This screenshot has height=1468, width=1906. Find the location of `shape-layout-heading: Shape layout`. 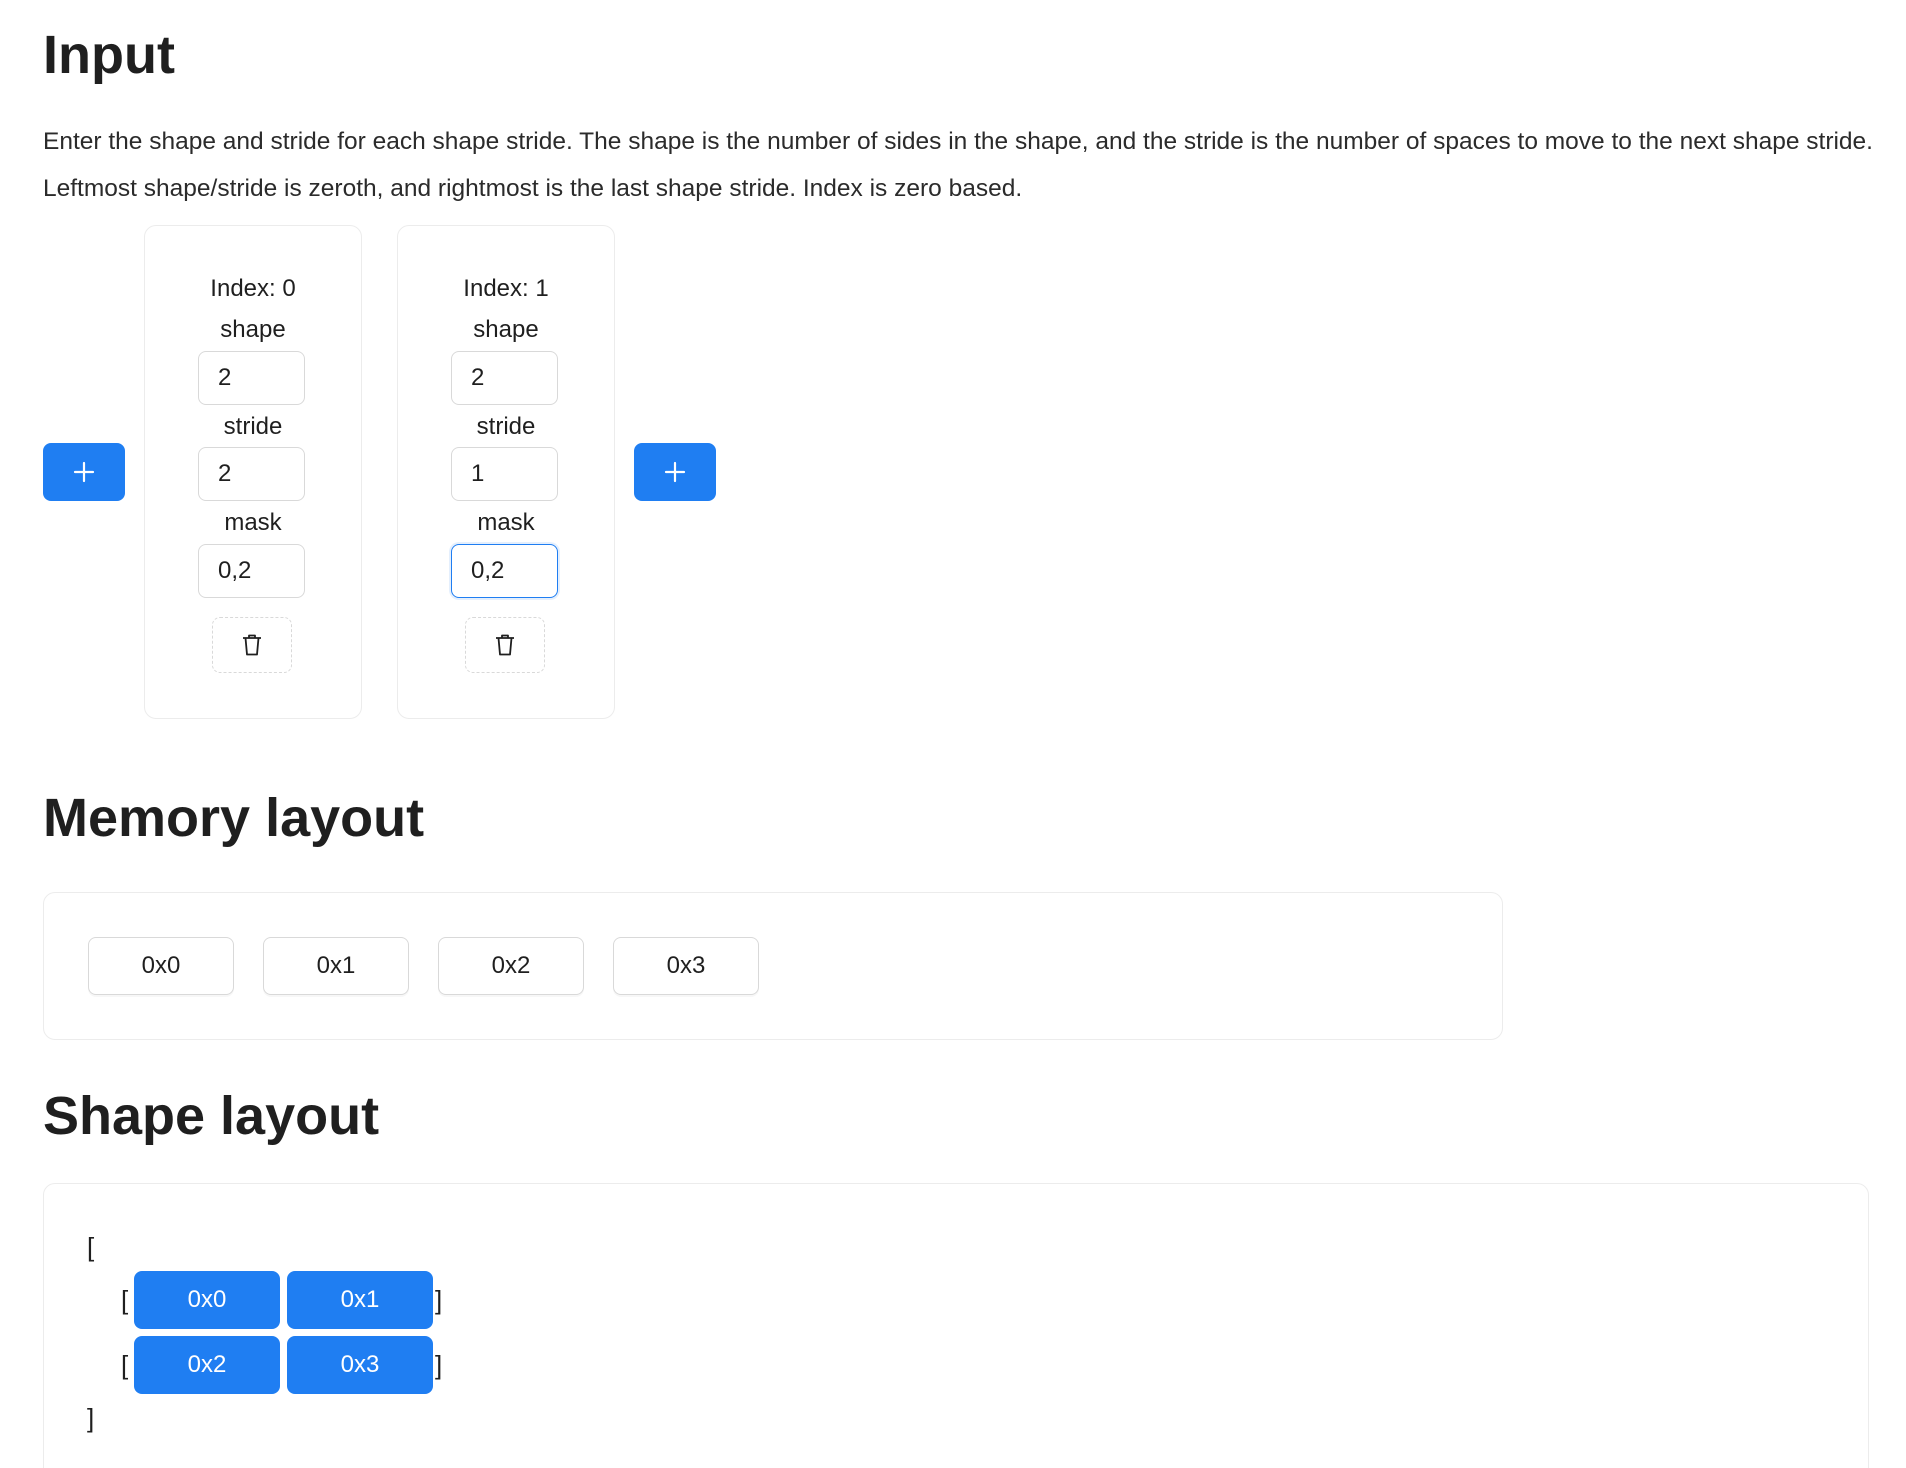

shape-layout-heading: Shape layout is located at coordinates (211, 1116).